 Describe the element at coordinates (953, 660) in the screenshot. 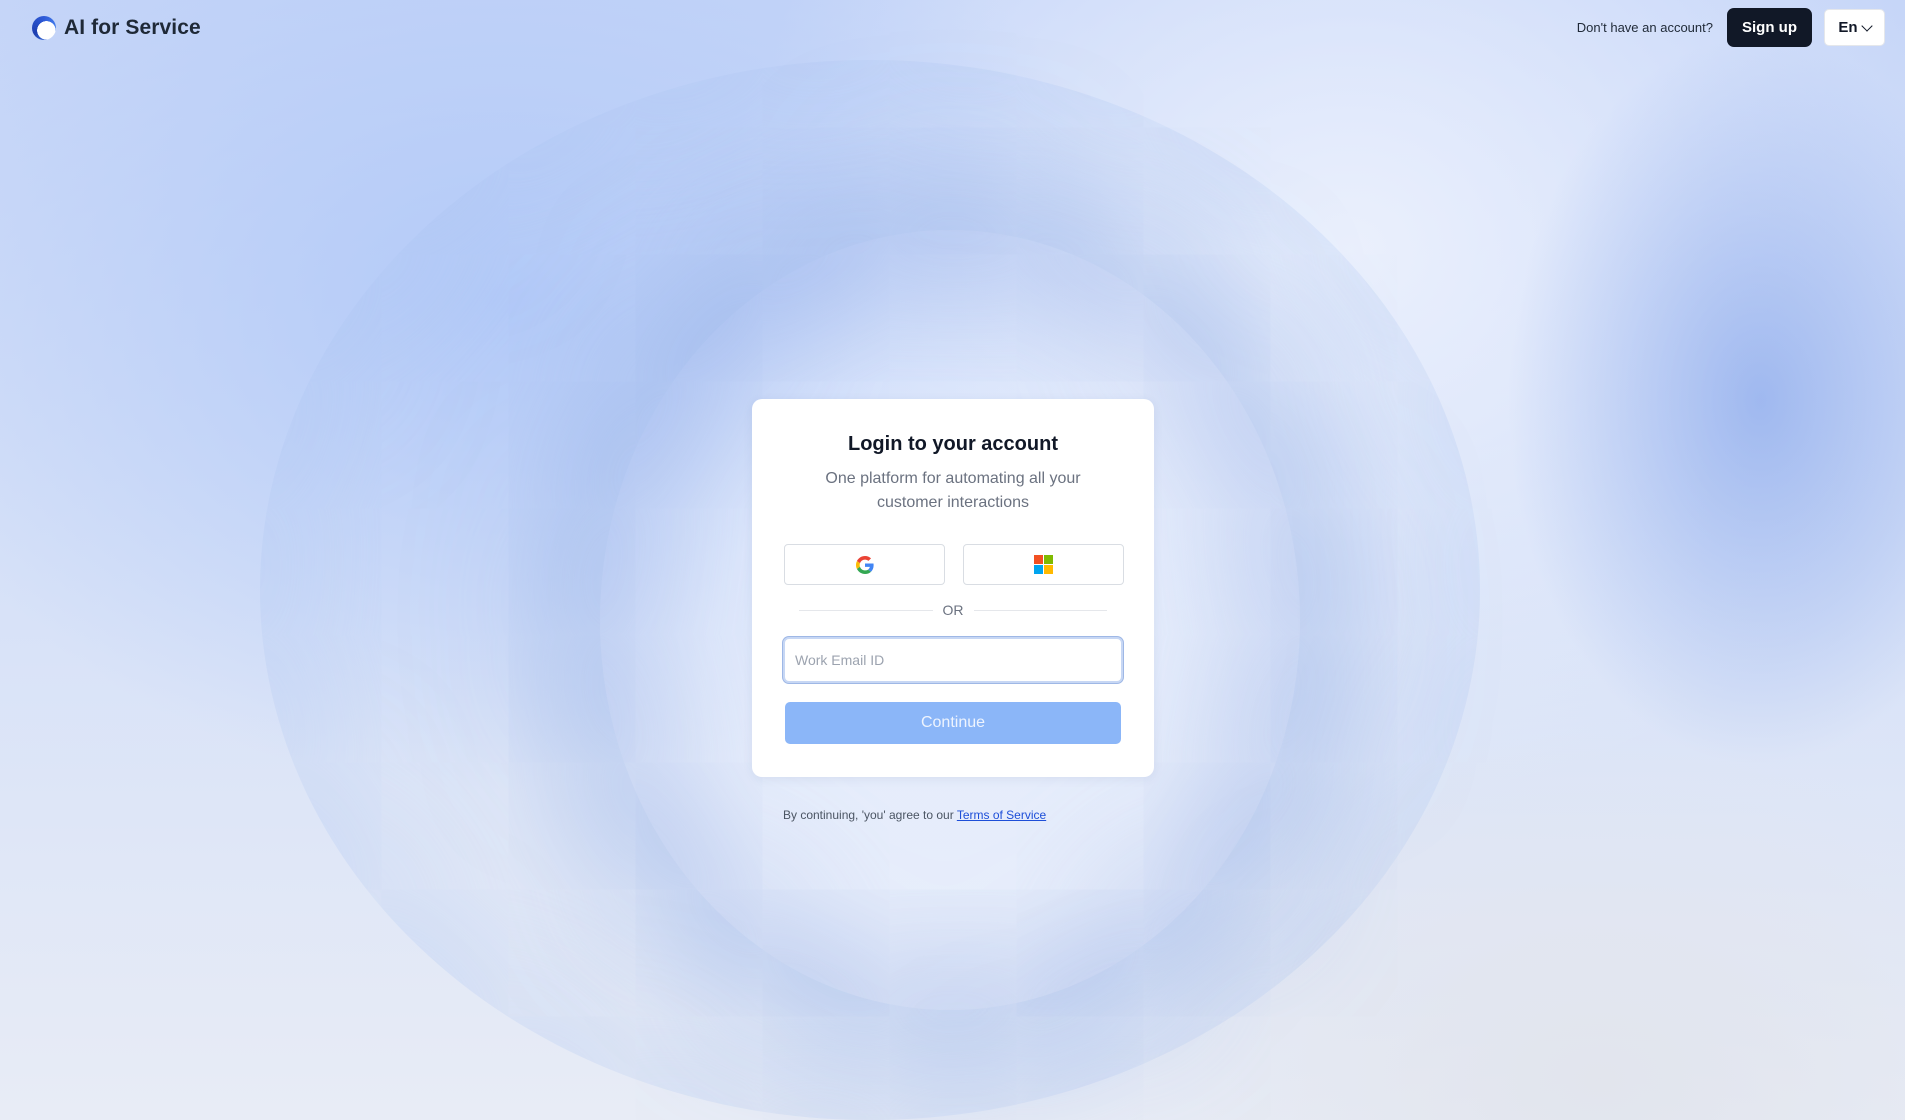

I see `email-input` at that location.